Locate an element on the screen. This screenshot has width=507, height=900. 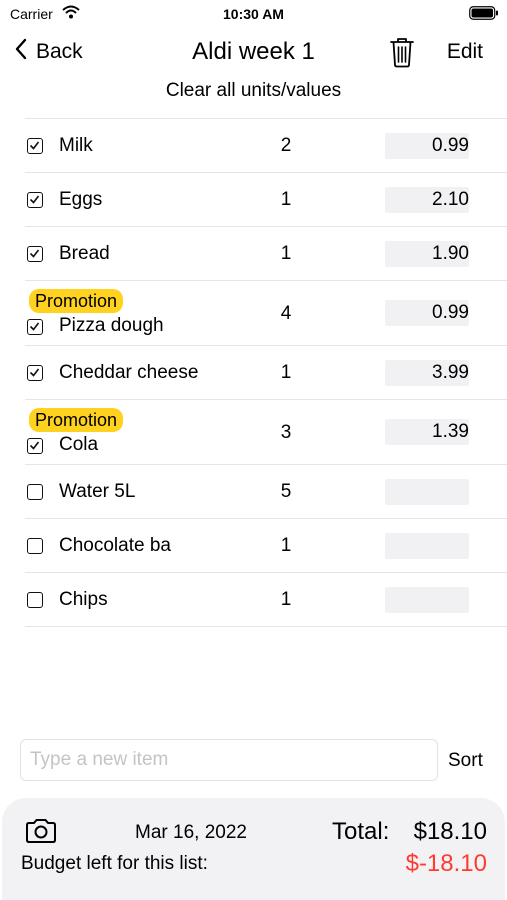
list-date: Mar 16, 2022 is located at coordinates (191, 832).